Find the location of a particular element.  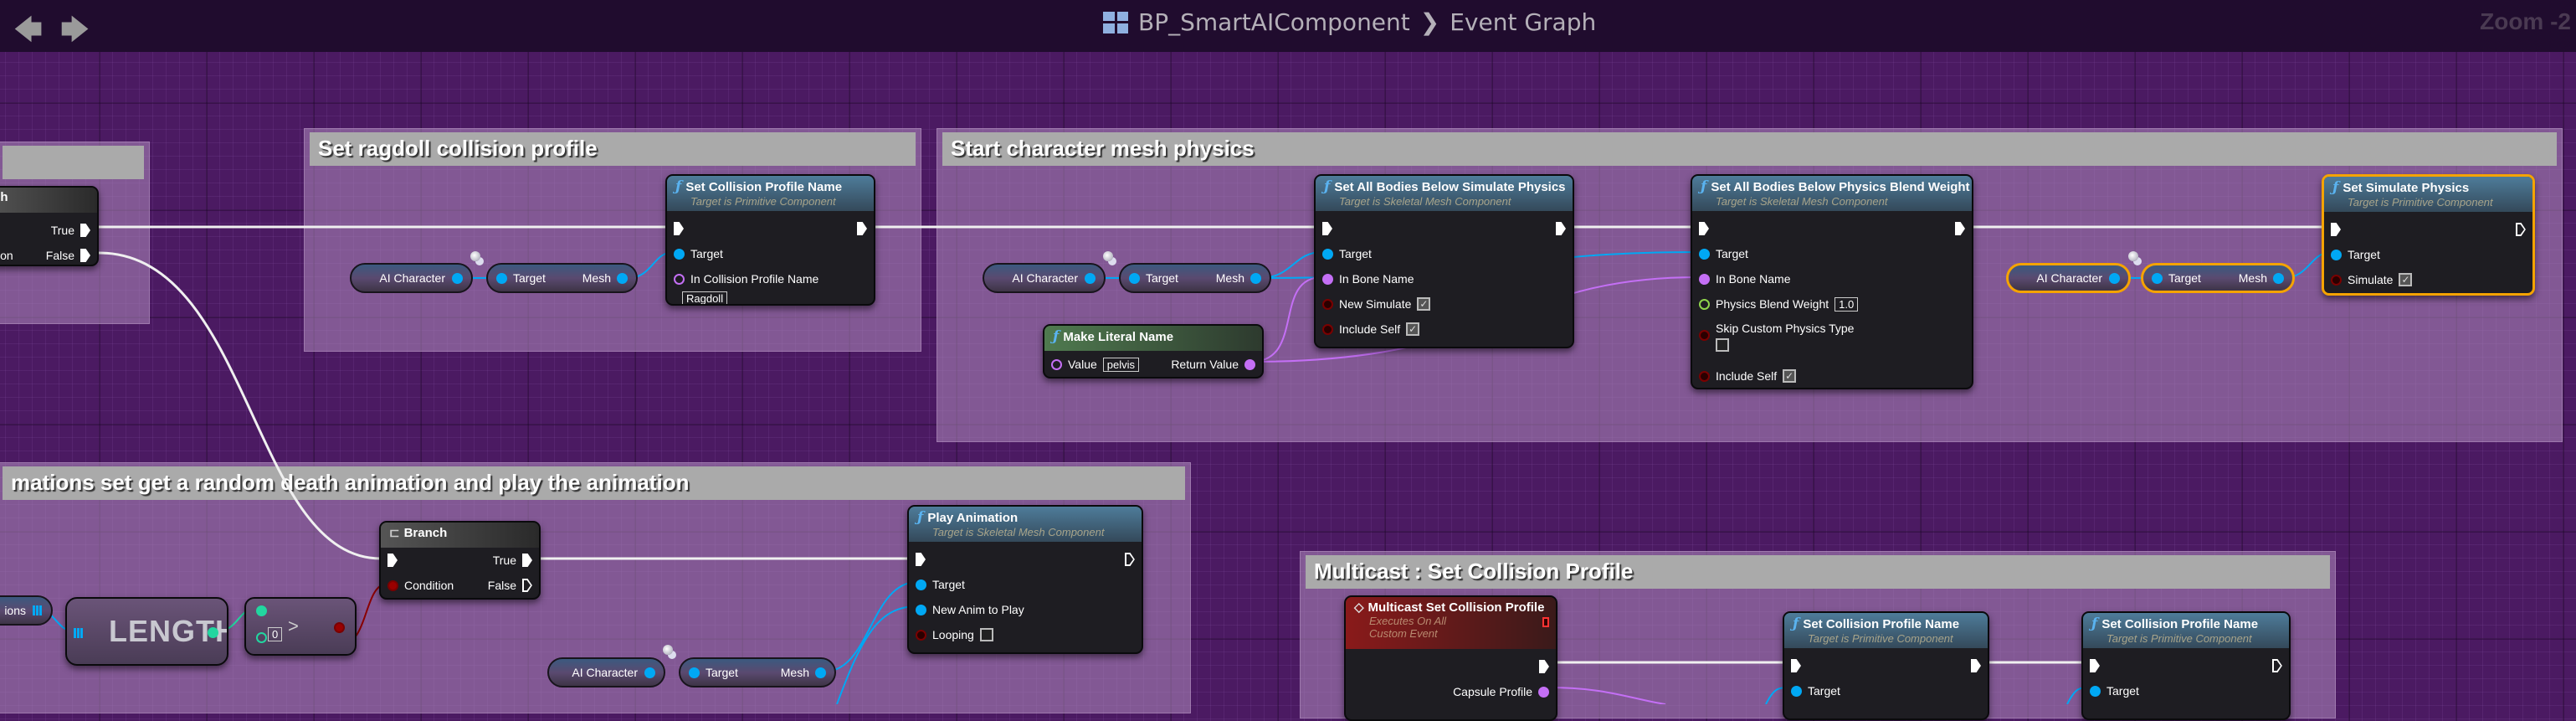

branch-node-partial: ch True ition False is located at coordinates (49, 226).